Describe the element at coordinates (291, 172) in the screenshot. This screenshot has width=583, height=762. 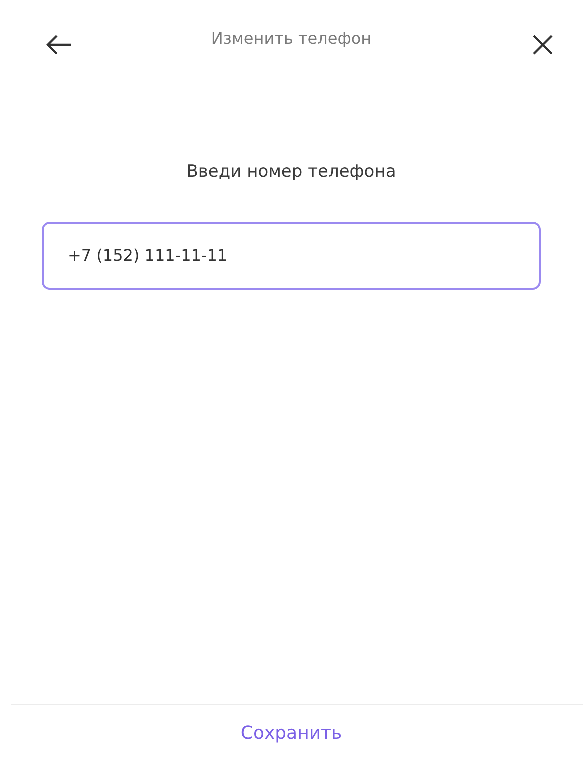
I see `prompt-heading: Введи номер телефона` at that location.